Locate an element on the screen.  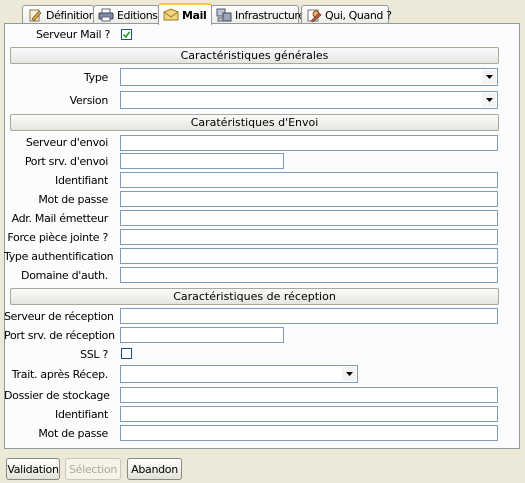
identifiant-reception-label: Identifiant is located at coordinates (81, 414).